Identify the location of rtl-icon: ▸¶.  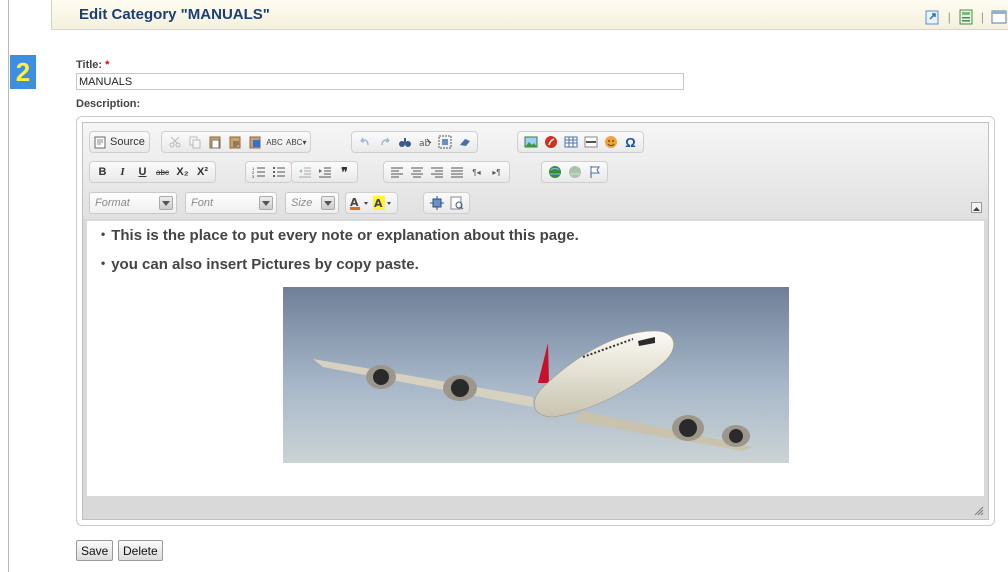
(496, 172).